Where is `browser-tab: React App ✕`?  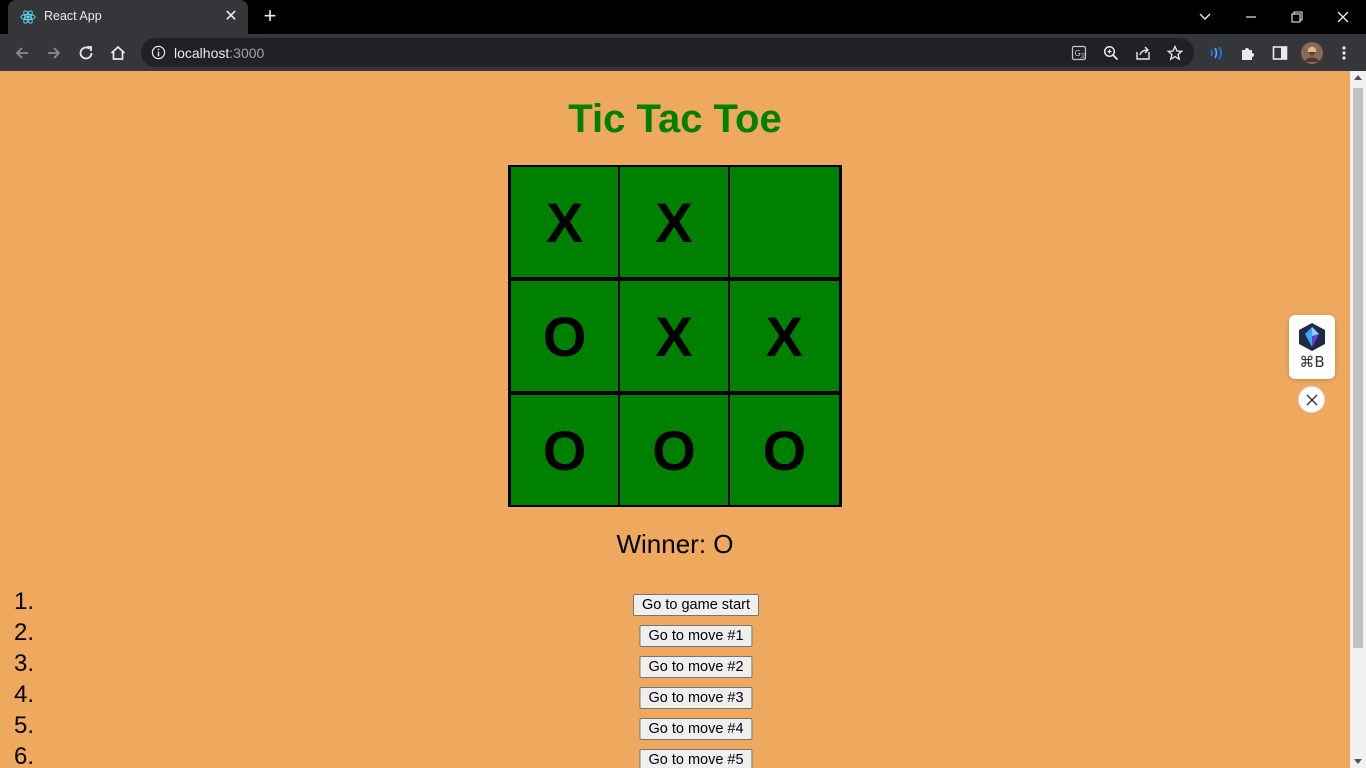 browser-tab: React App ✕ is located at coordinates (128, 17).